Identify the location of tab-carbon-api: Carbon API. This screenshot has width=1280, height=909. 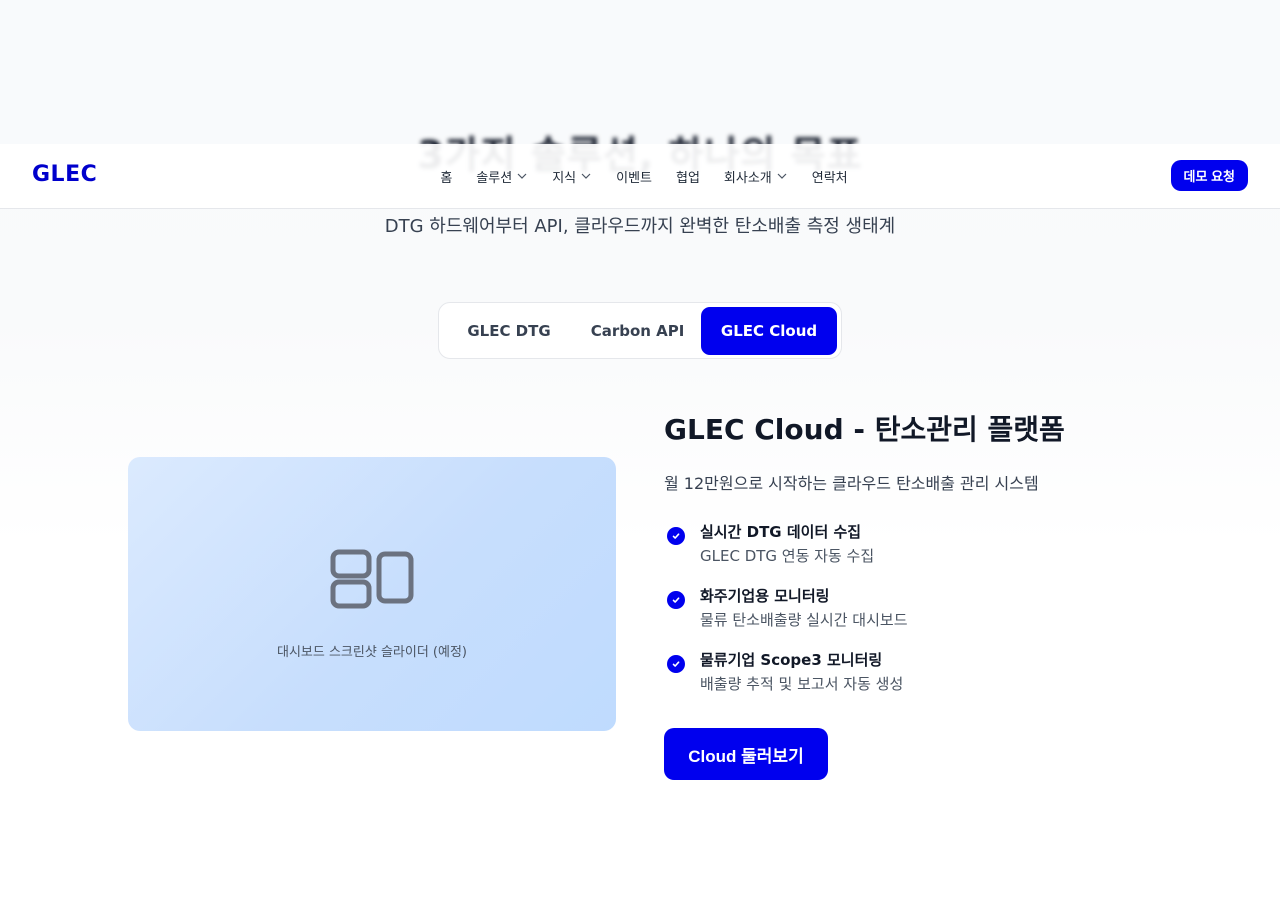
(637, 331).